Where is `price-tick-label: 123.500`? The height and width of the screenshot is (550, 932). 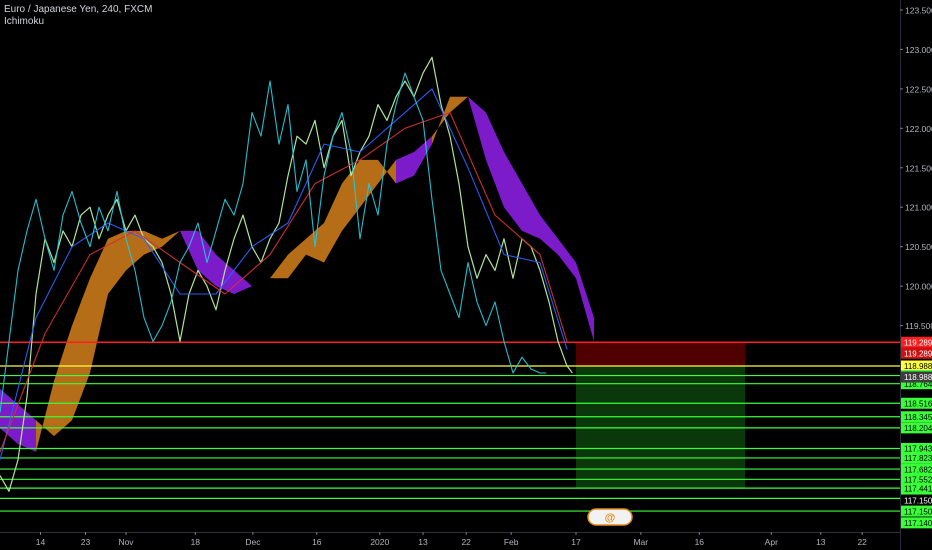
price-tick-label: 123.500 is located at coordinates (918, 10).